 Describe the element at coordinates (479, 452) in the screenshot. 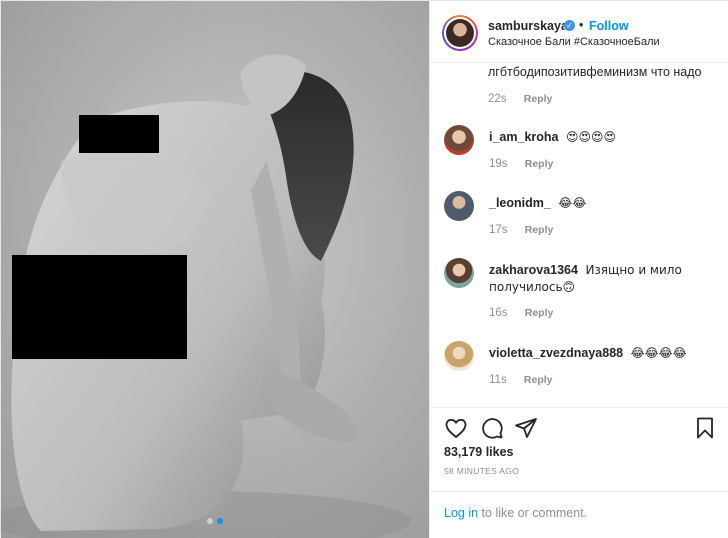

I see `likes-count: 83,179 likes` at that location.